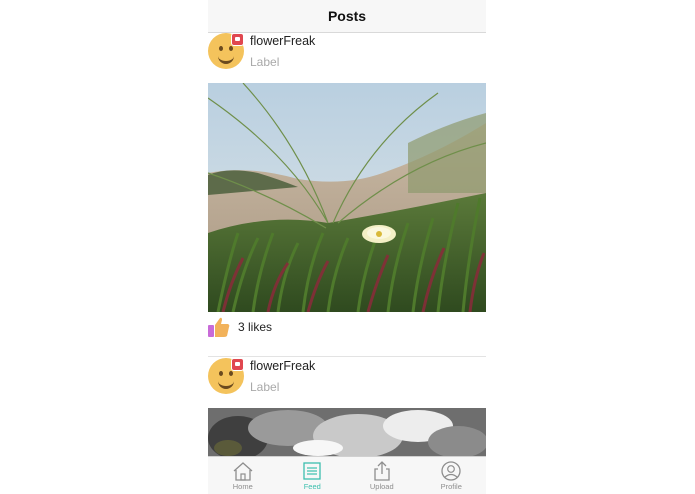  Describe the element at coordinates (451, 486) in the screenshot. I see `tab-label: Profile` at that location.